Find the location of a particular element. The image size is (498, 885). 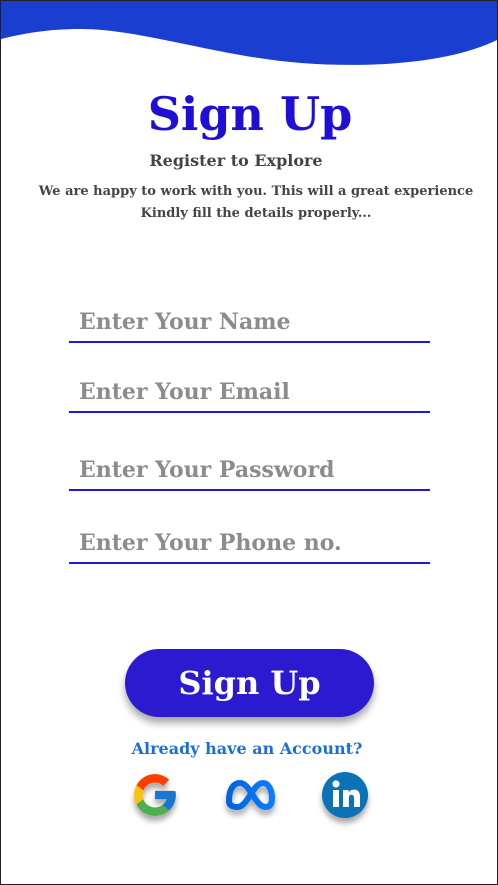

login-link: Already have an Account? is located at coordinates (247, 748).